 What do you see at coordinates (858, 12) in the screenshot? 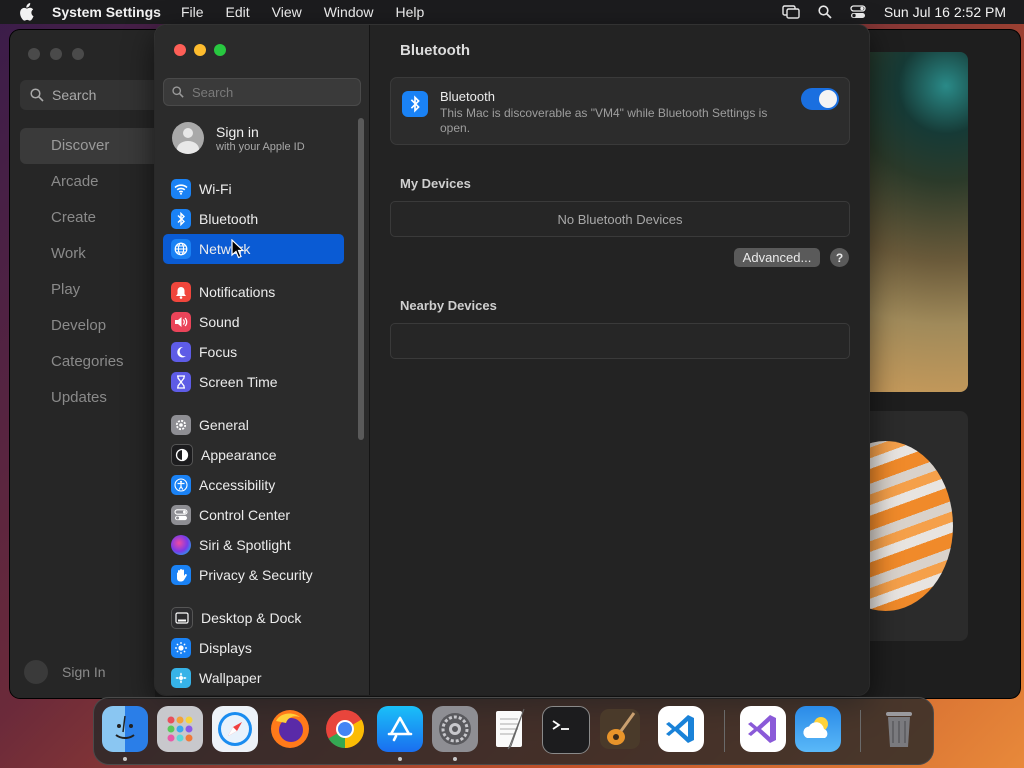
I see `control-center-icon` at bounding box center [858, 12].